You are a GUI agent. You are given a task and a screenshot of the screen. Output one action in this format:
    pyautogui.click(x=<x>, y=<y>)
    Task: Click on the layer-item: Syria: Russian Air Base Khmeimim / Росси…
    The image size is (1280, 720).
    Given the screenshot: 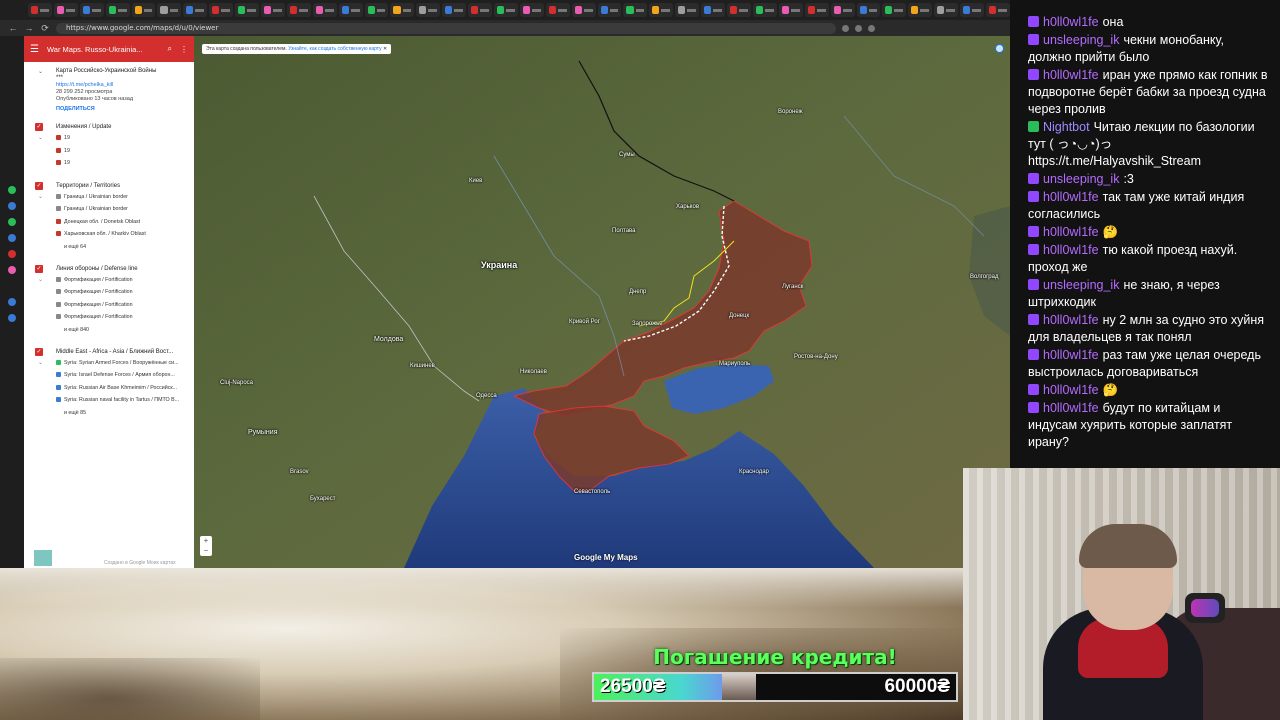 What is the action you would take?
    pyautogui.click(x=109, y=388)
    